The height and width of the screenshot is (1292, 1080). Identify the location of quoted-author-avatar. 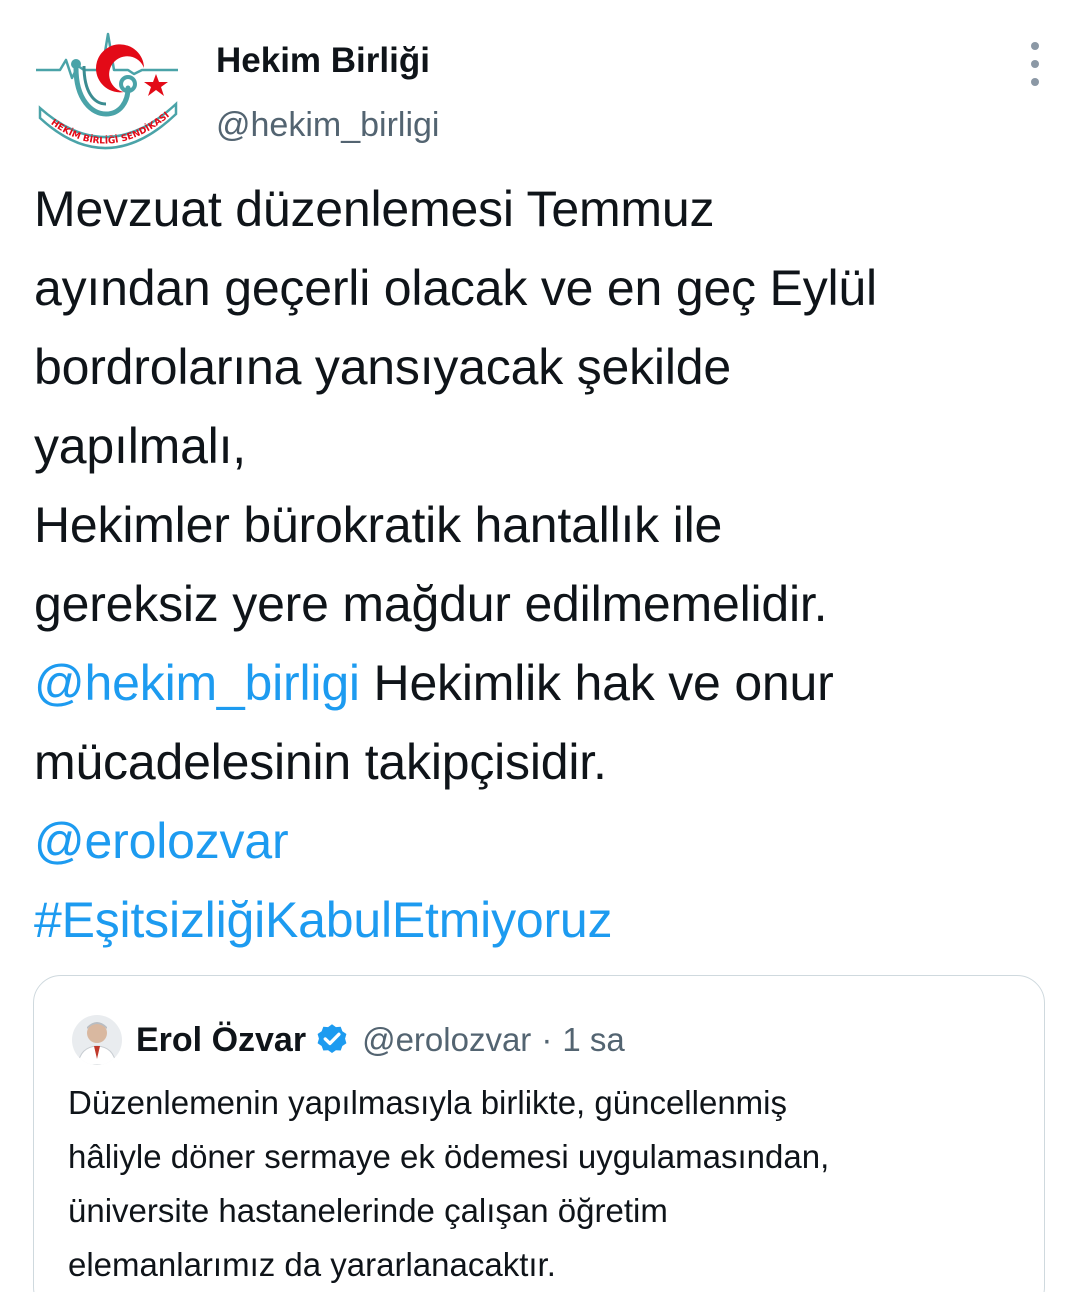
(97, 1040).